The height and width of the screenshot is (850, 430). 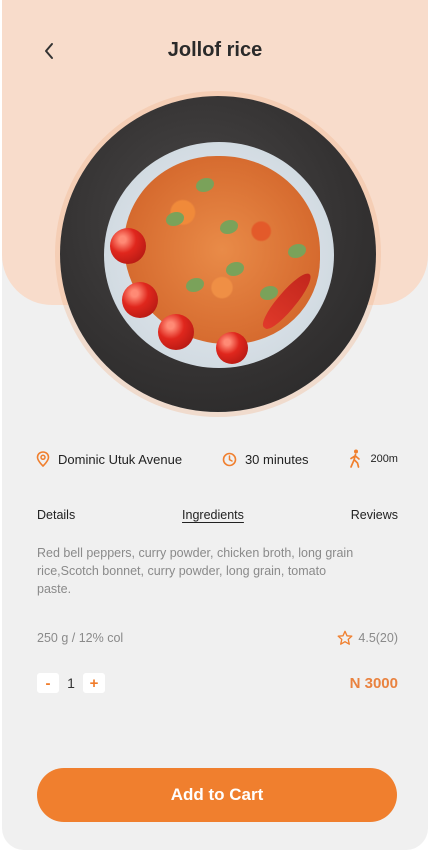 What do you see at coordinates (217, 459) in the screenshot?
I see `info-row: Dominic Utuk Avenue 30 minutes 200m` at bounding box center [217, 459].